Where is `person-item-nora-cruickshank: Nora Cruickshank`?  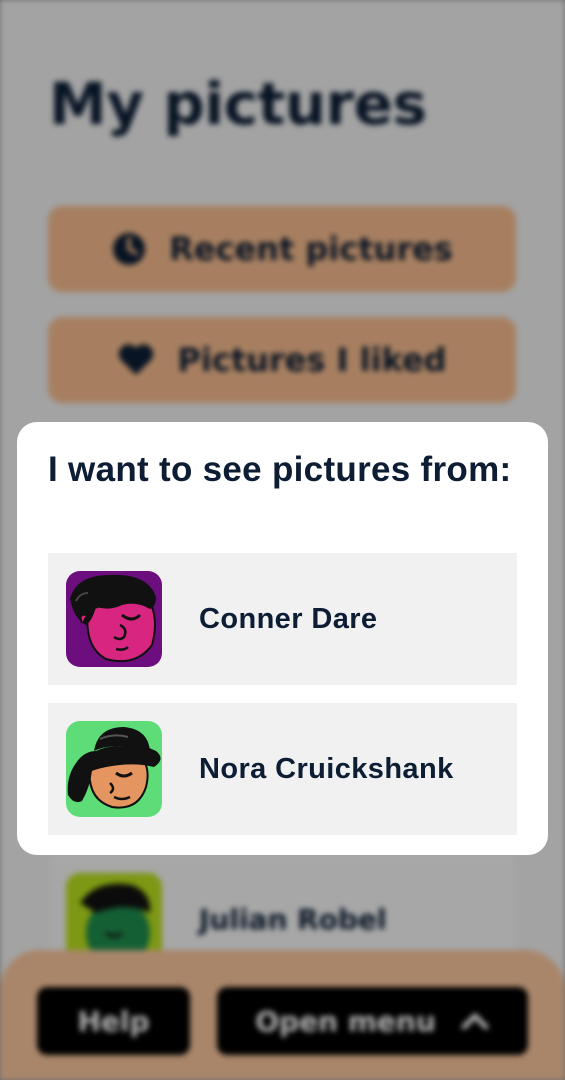 person-item-nora-cruickshank: Nora Cruickshank is located at coordinates (282, 769).